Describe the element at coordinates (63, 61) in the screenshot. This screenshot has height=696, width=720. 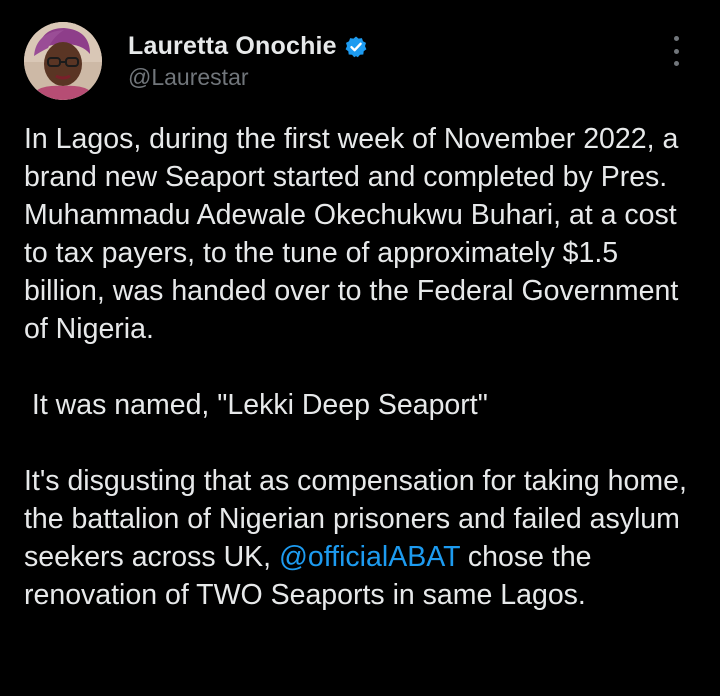
I see `avatar` at that location.